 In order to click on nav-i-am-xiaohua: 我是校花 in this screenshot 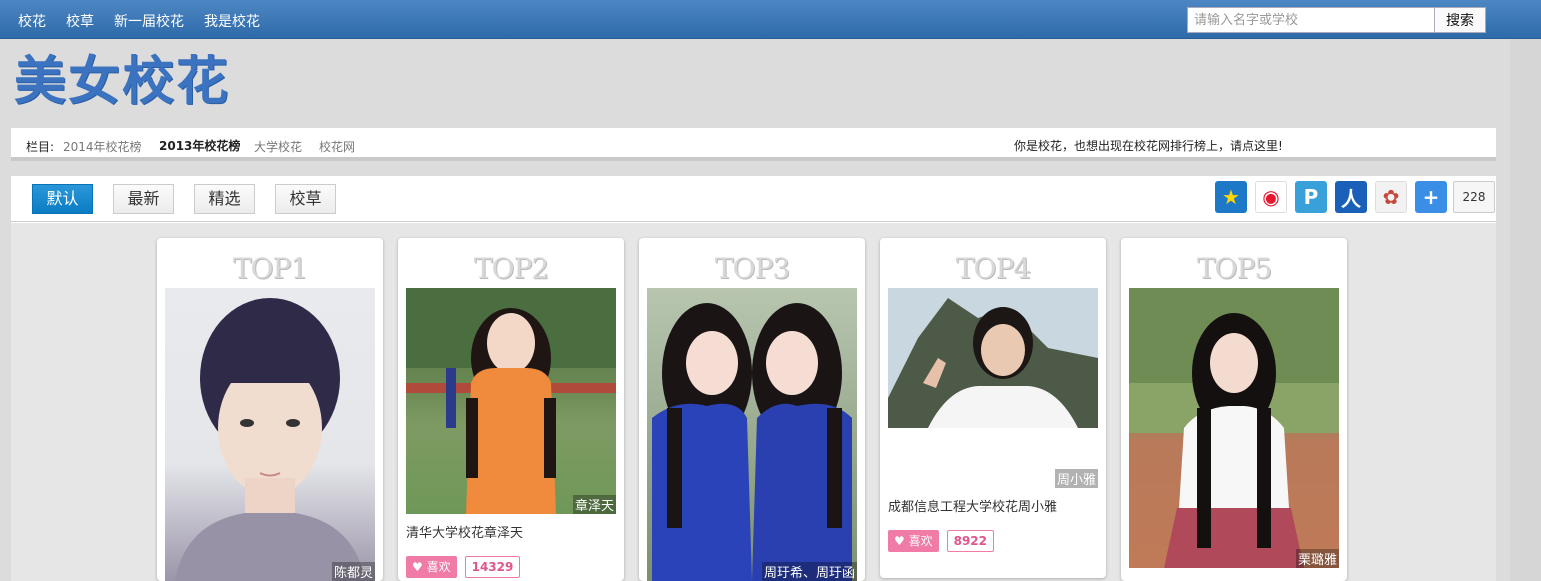, I will do `click(232, 21)`.